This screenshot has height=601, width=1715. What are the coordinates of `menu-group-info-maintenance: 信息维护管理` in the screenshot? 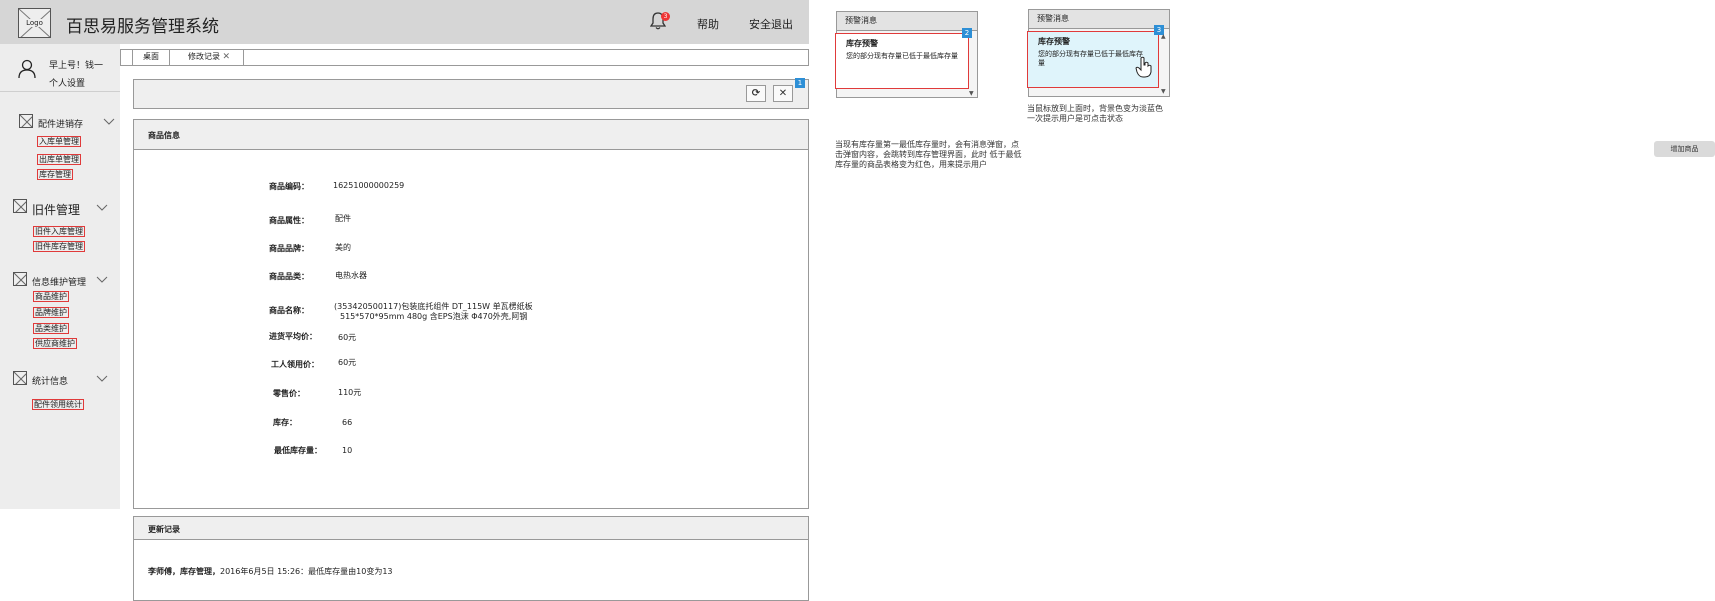 It's located at (59, 281).